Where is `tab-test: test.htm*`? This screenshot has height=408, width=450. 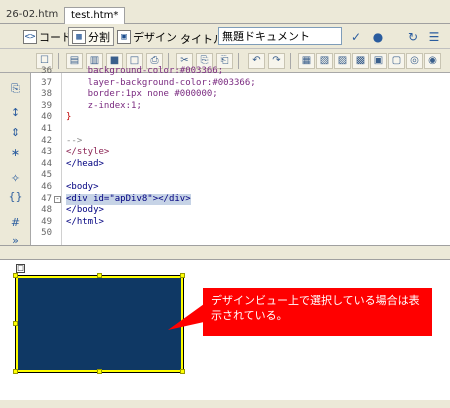 tab-test: test.htm* is located at coordinates (95, 15).